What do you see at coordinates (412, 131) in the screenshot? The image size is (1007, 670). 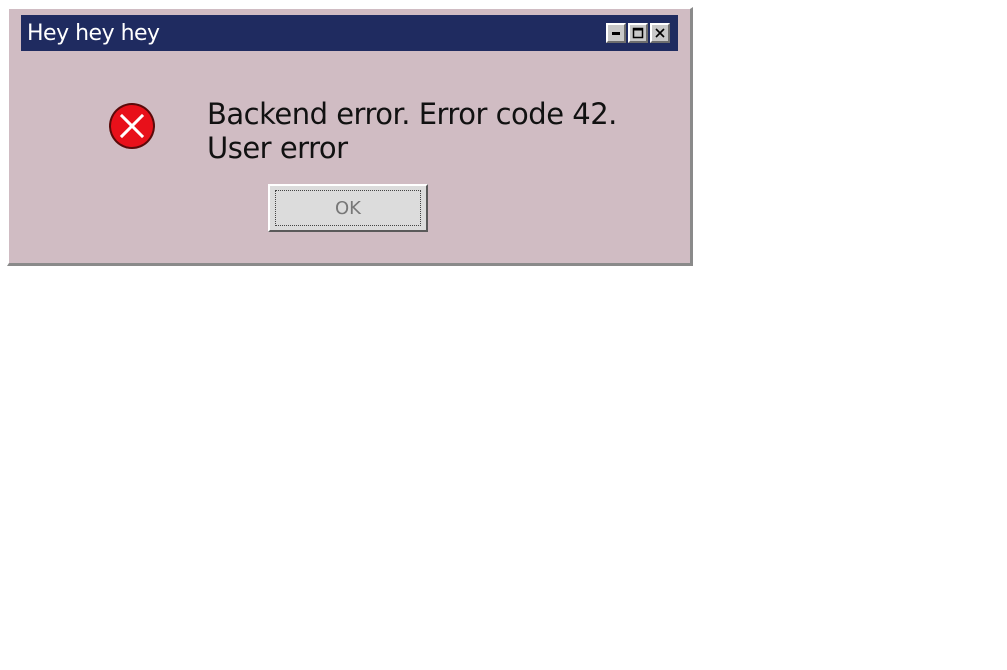 I see `error-message: Backend error. Error code 42. User error` at bounding box center [412, 131].